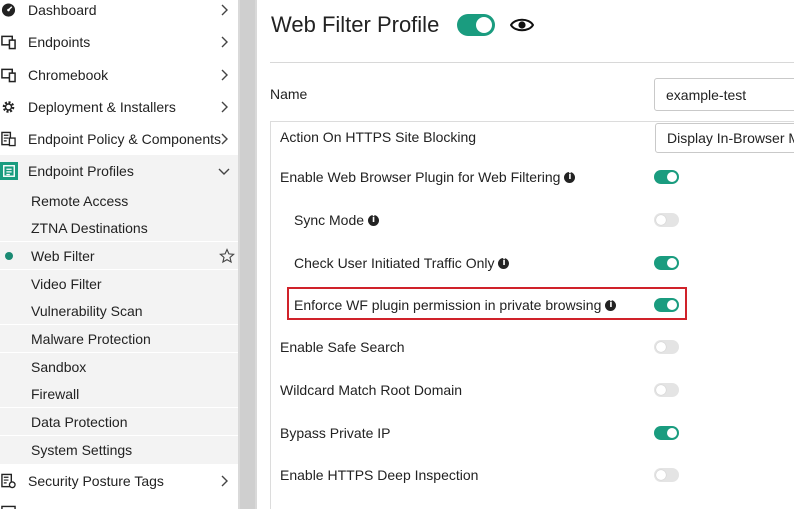  I want to click on sidebar-subitem-firewall: Firewall, so click(119, 393).